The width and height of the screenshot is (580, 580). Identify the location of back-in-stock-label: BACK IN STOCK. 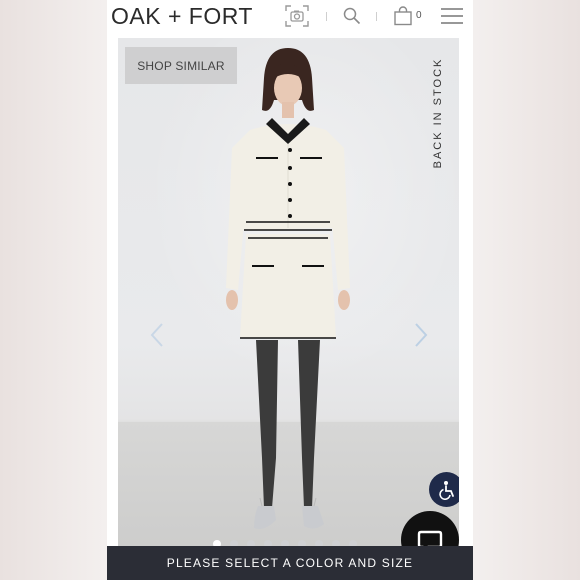
(438, 113).